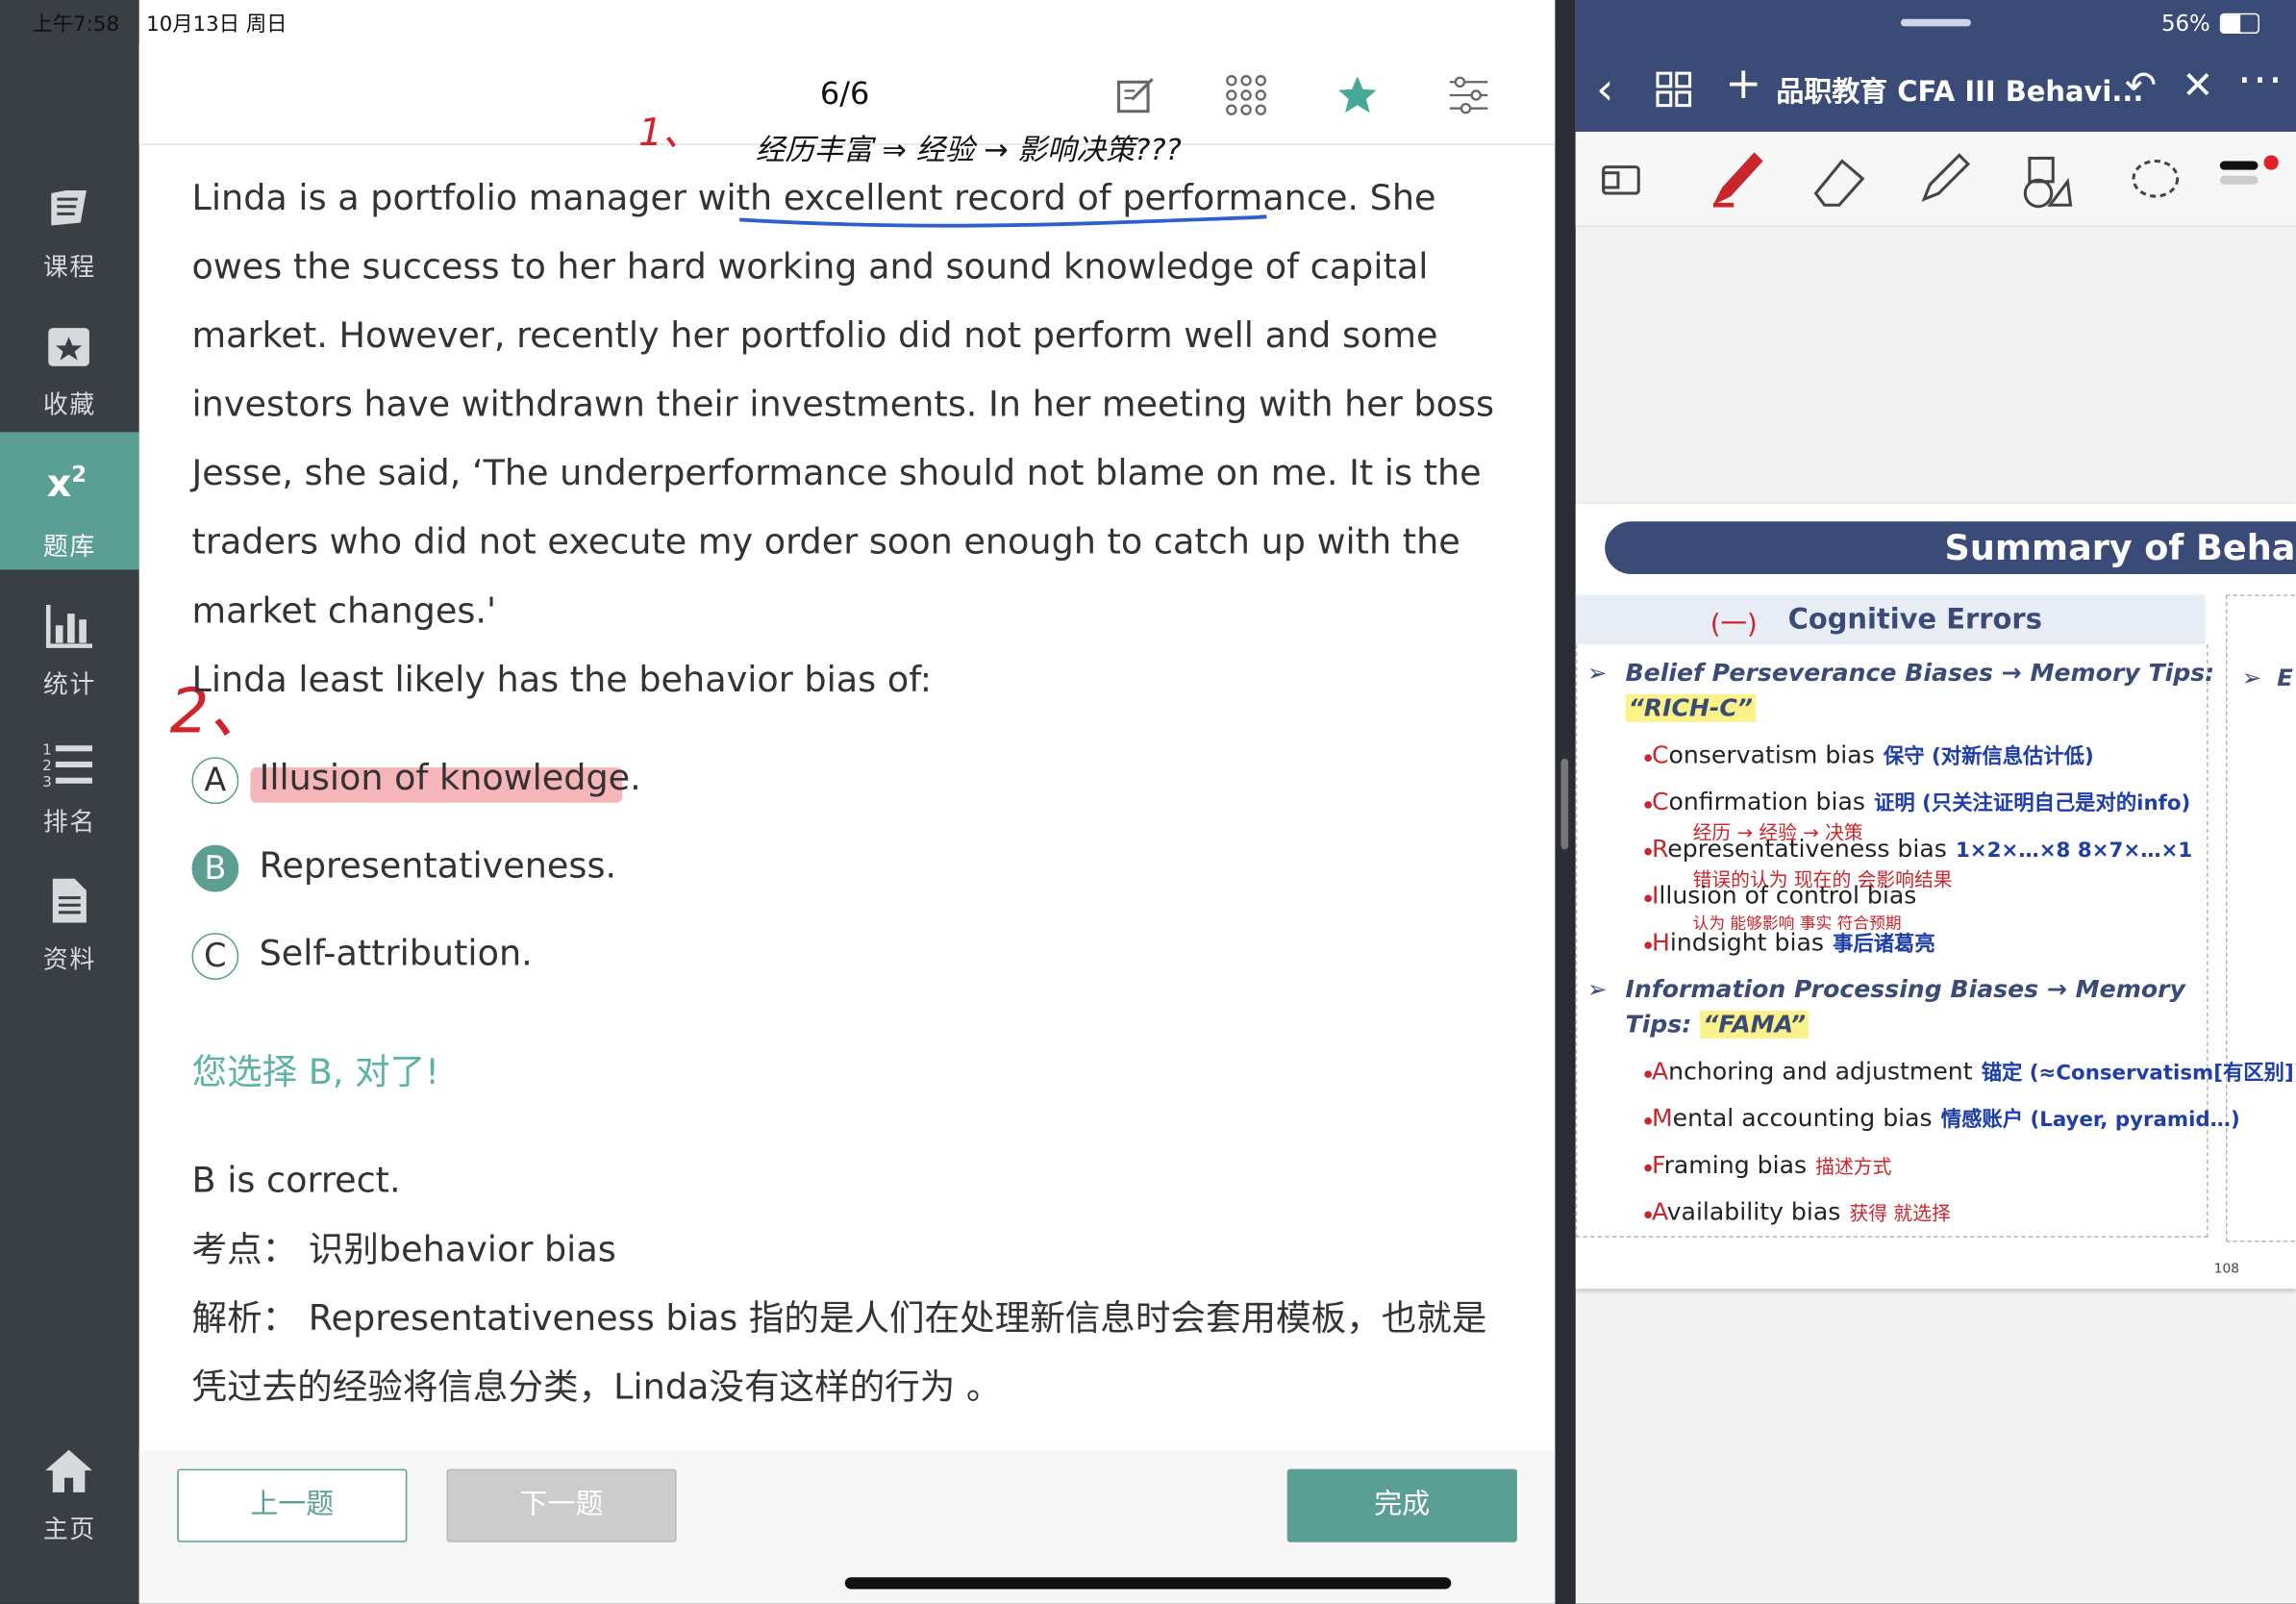 This screenshot has width=2296, height=1604. What do you see at coordinates (1604, 89) in the screenshot?
I see `back-icon: ‹` at bounding box center [1604, 89].